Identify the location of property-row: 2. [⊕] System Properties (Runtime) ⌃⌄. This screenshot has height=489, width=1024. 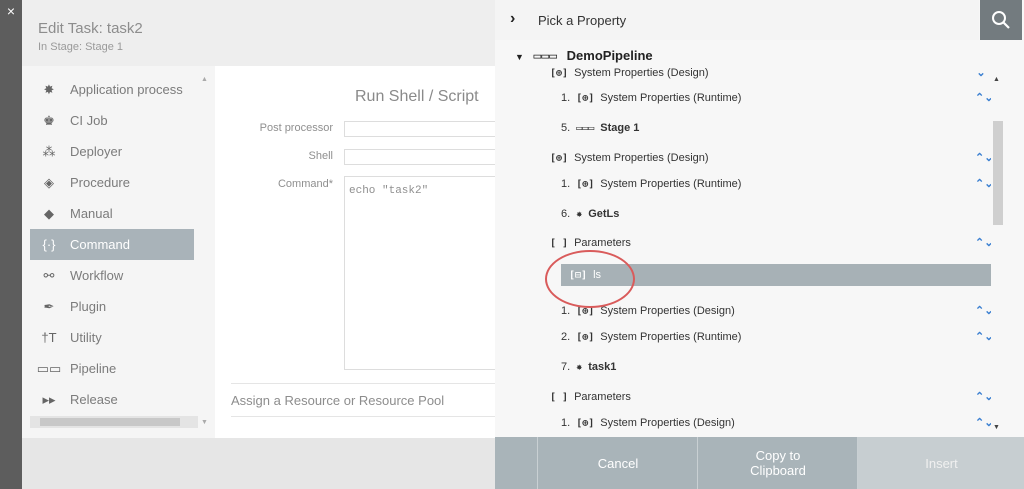
(743, 337).